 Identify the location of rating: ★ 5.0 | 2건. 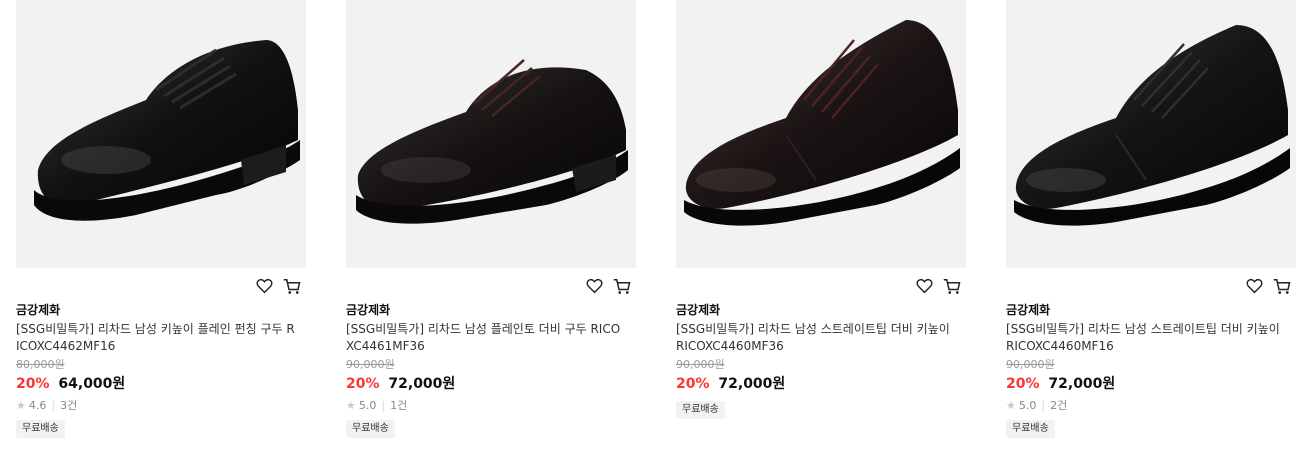
(1036, 406).